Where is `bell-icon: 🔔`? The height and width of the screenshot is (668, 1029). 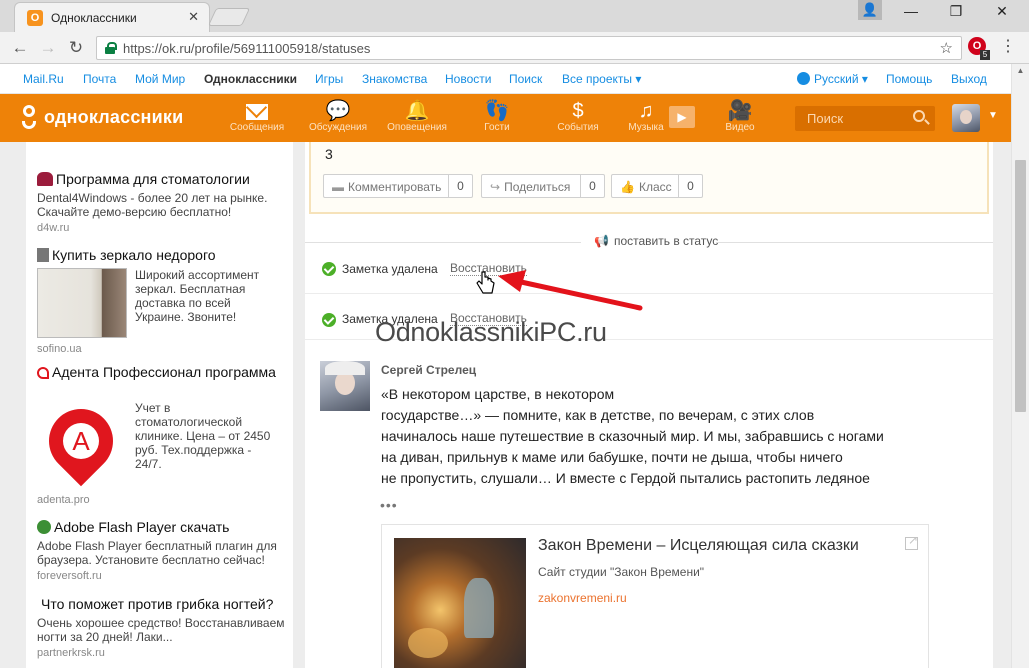 bell-icon: 🔔 is located at coordinates (417, 111).